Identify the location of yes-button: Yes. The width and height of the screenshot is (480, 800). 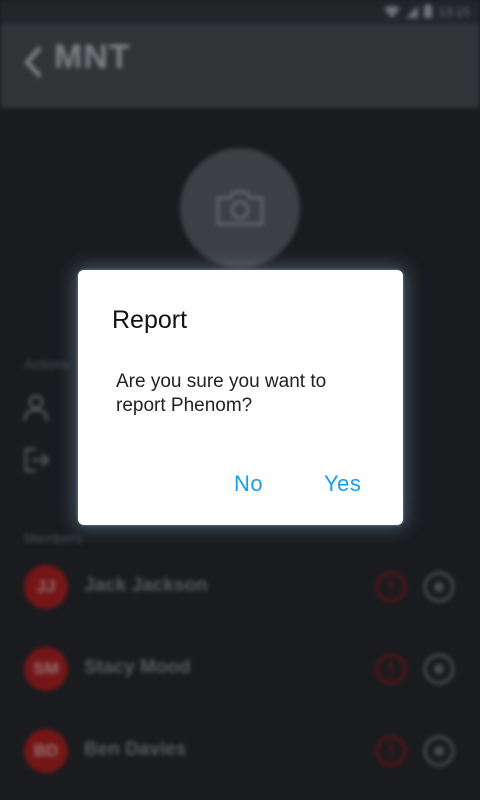
(342, 484).